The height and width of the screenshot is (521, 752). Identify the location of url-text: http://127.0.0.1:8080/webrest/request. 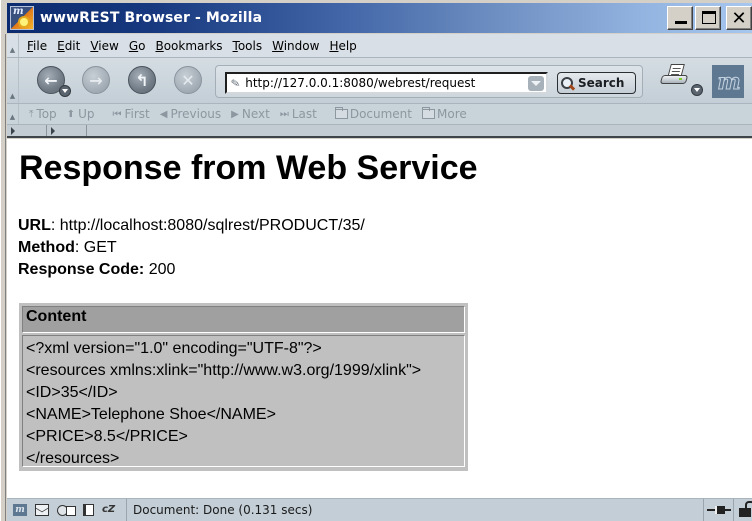
(386, 83).